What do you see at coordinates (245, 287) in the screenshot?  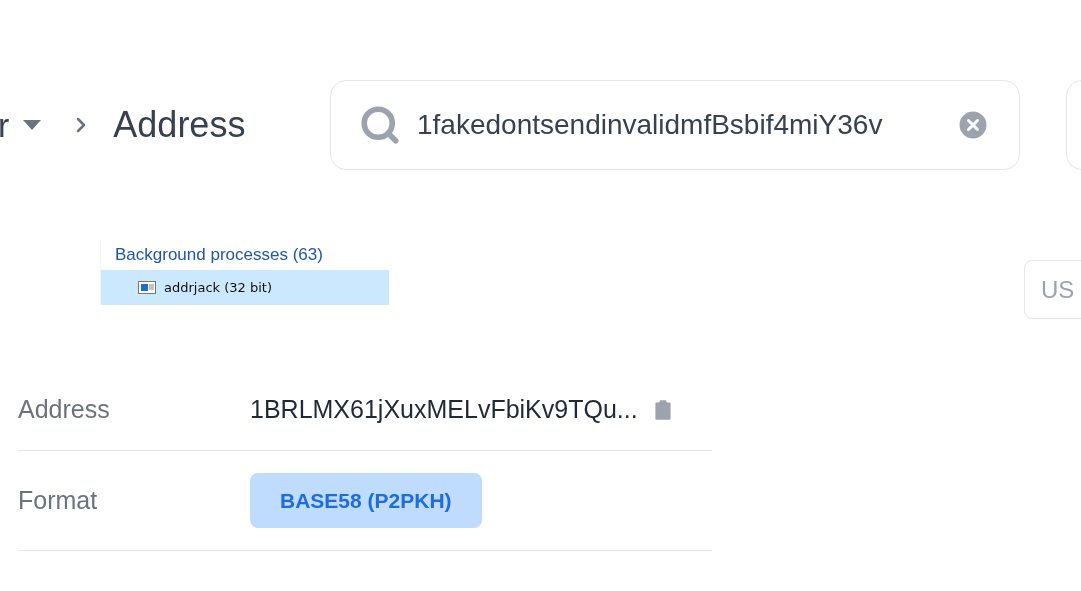 I see `process-row: addrjack (32 bit)` at bounding box center [245, 287].